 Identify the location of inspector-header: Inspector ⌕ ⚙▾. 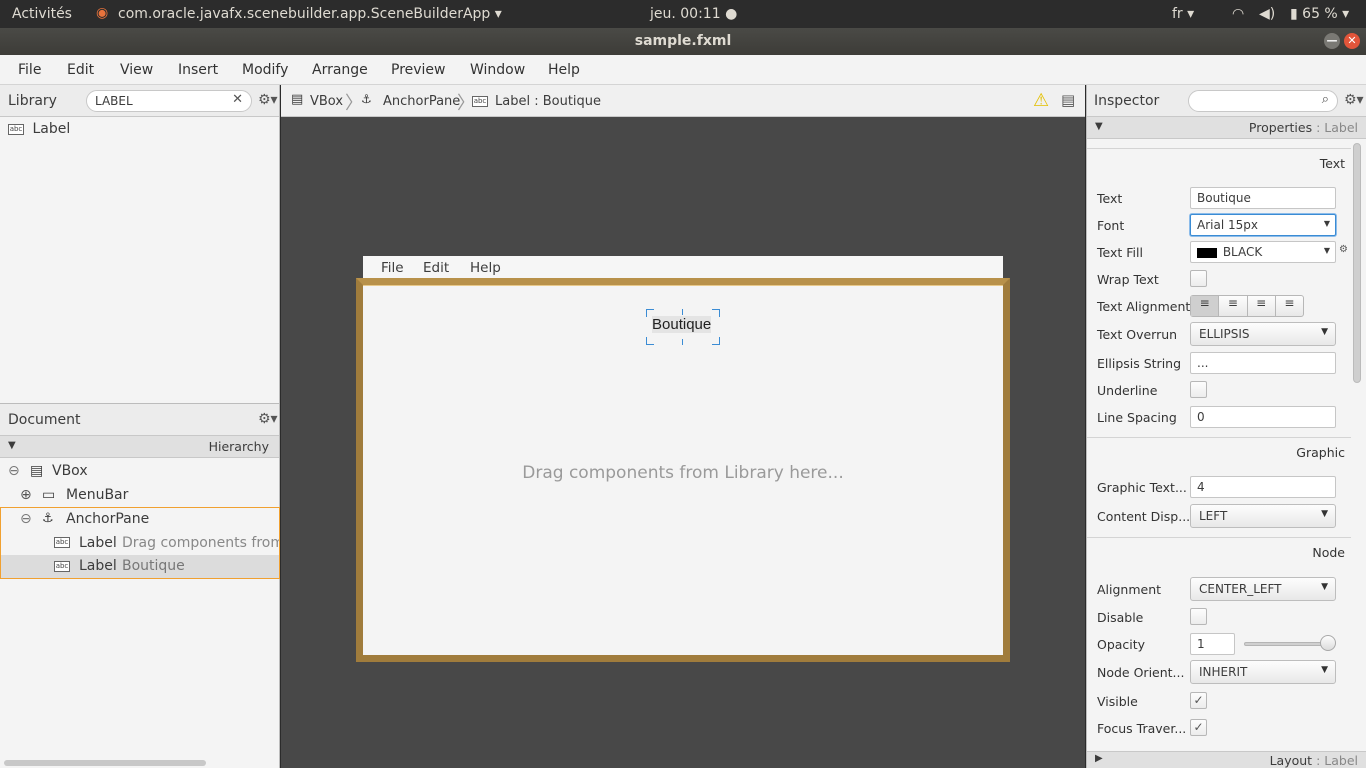
(1226, 101).